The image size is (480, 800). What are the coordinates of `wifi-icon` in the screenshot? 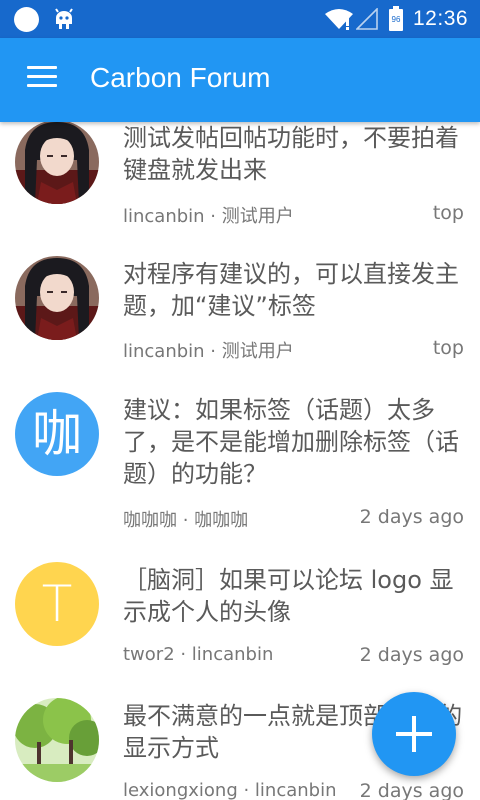 It's located at (339, 19).